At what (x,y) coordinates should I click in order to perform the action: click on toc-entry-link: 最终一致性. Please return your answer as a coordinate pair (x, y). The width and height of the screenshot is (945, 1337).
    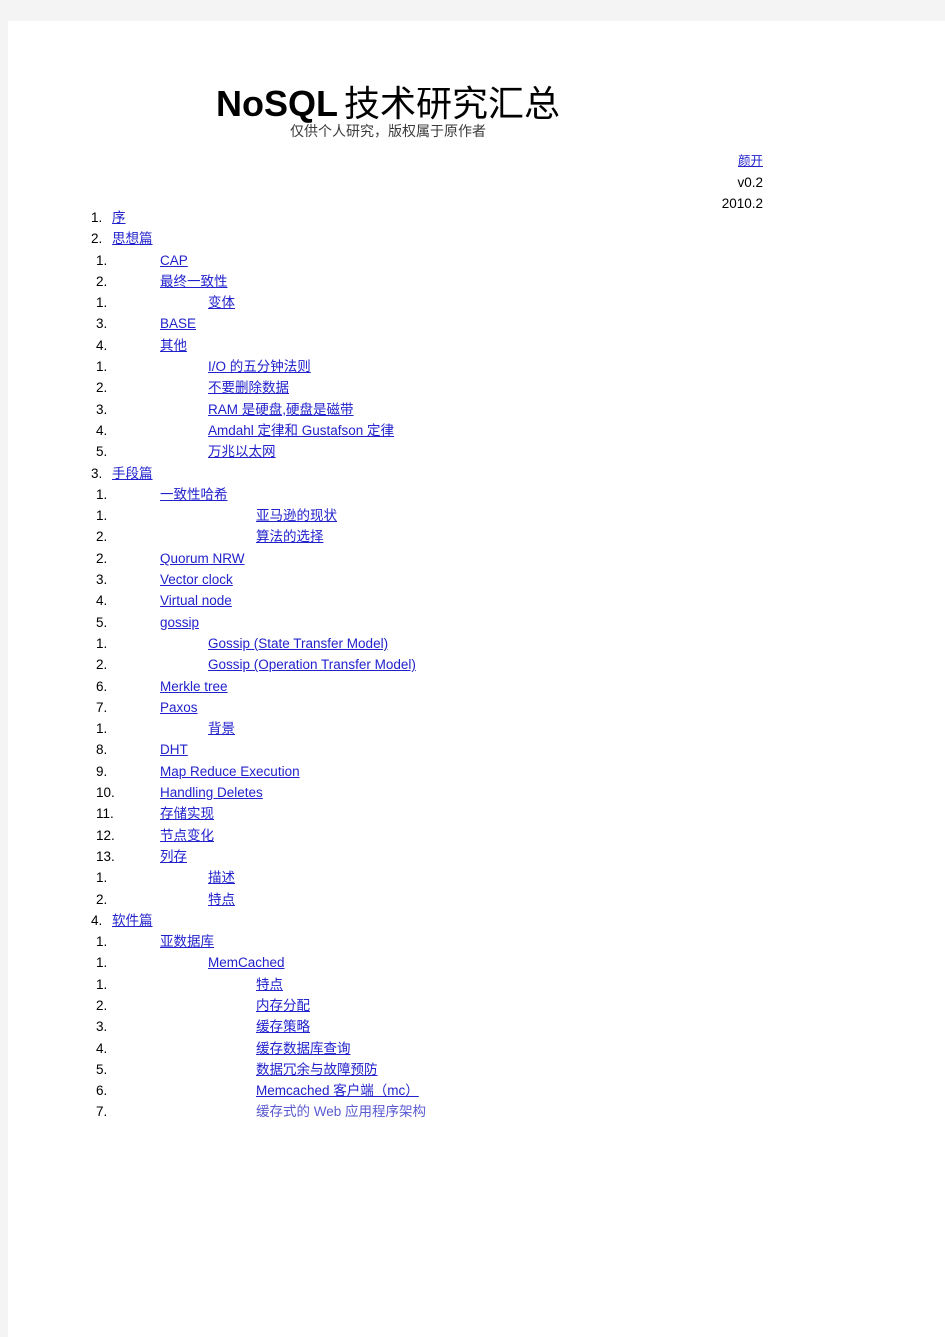
    Looking at the image, I should click on (194, 281).